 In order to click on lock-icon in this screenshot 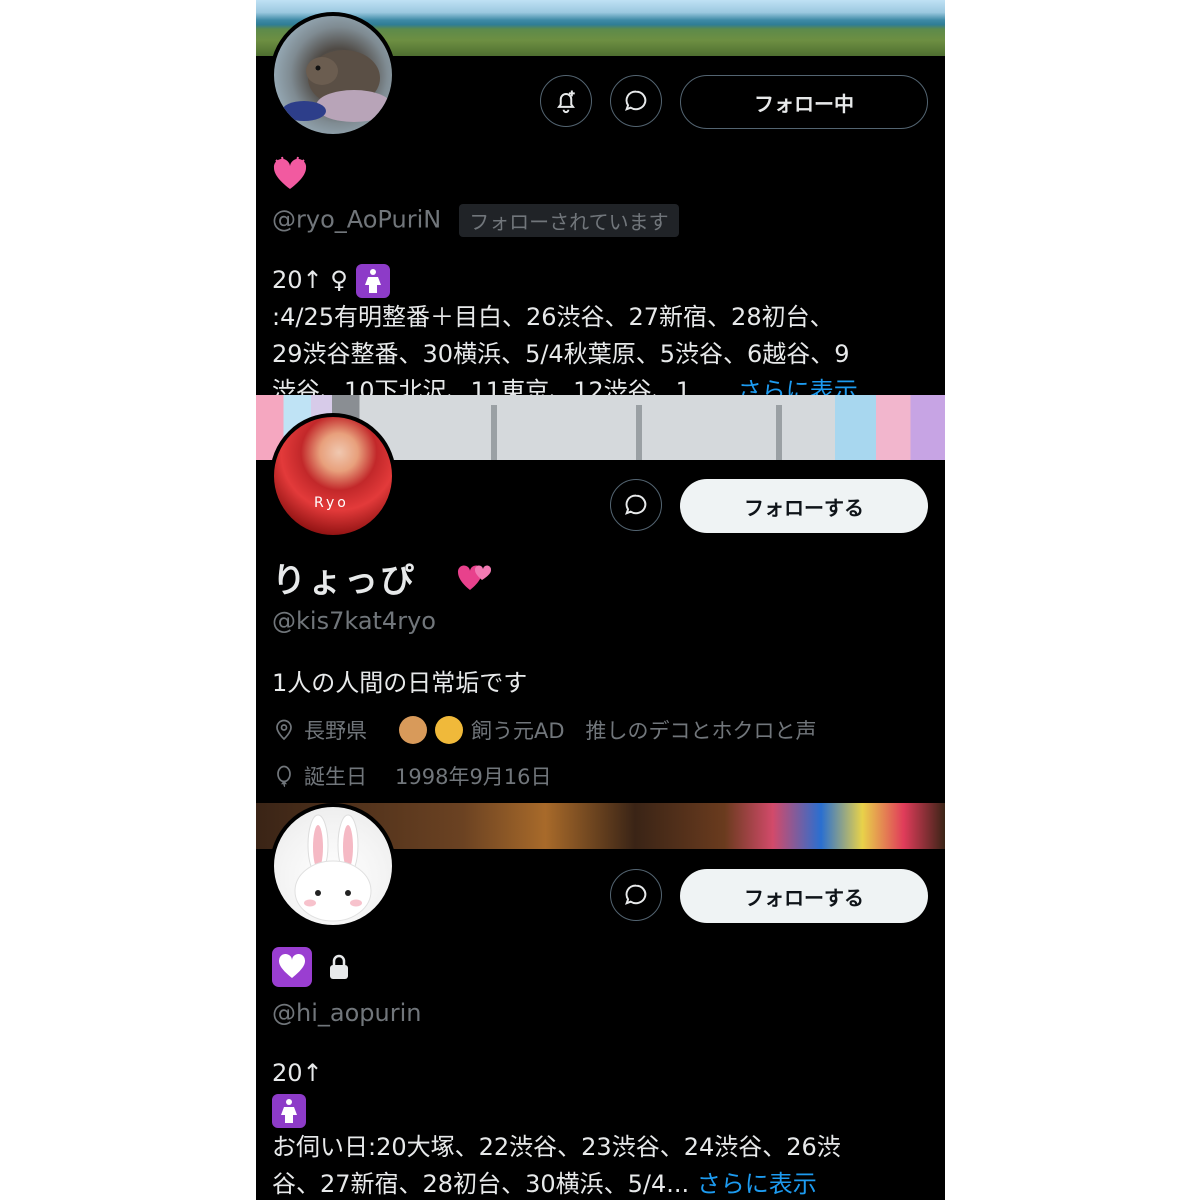, I will do `click(339, 966)`.